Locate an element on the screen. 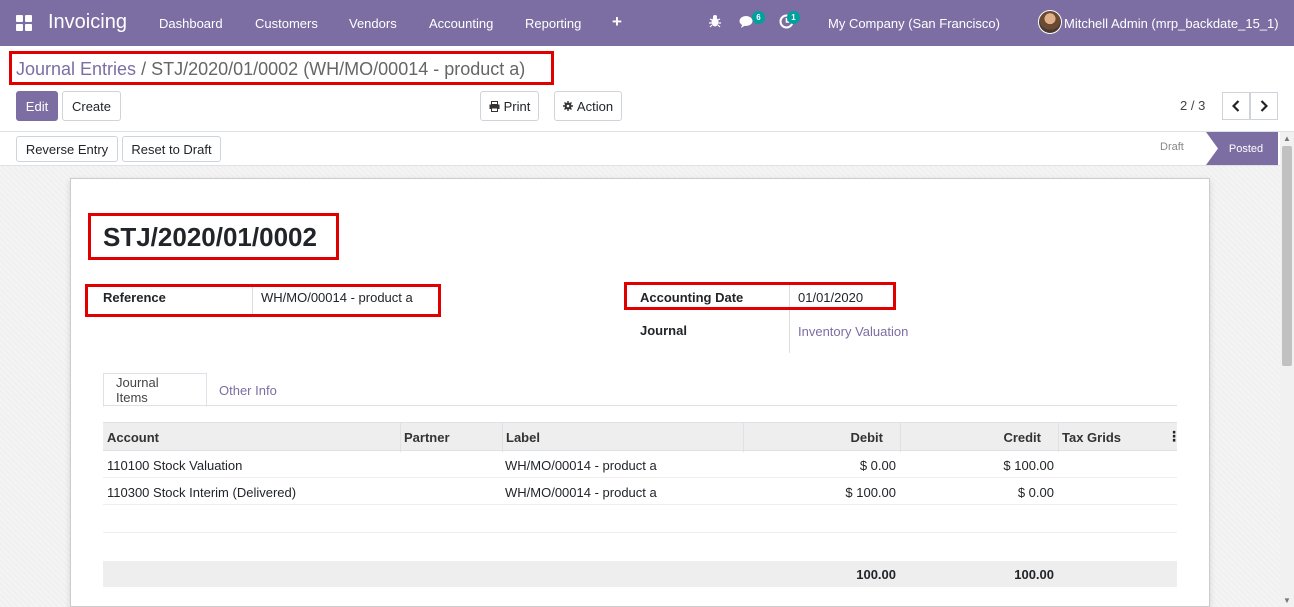  journal-value: Inventory Valuation is located at coordinates (853, 331).